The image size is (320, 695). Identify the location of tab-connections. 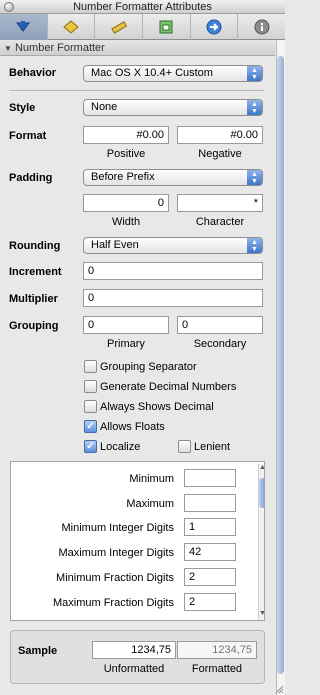
(215, 27).